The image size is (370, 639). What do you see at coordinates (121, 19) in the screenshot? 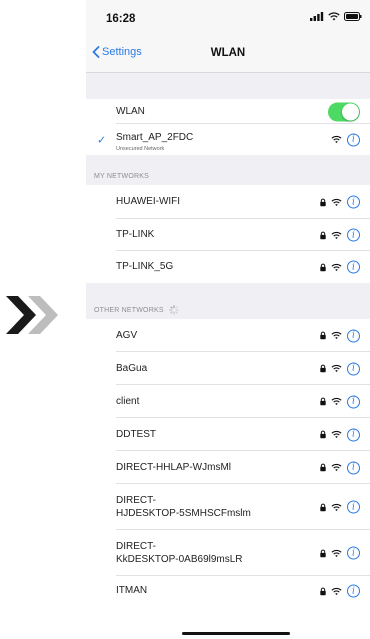
I see `status-time: 16:28` at bounding box center [121, 19].